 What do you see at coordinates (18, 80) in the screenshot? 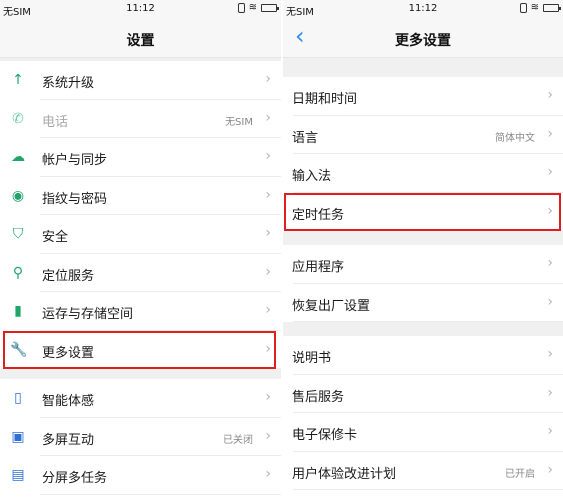
I see `arrow-up-icon: ↑` at bounding box center [18, 80].